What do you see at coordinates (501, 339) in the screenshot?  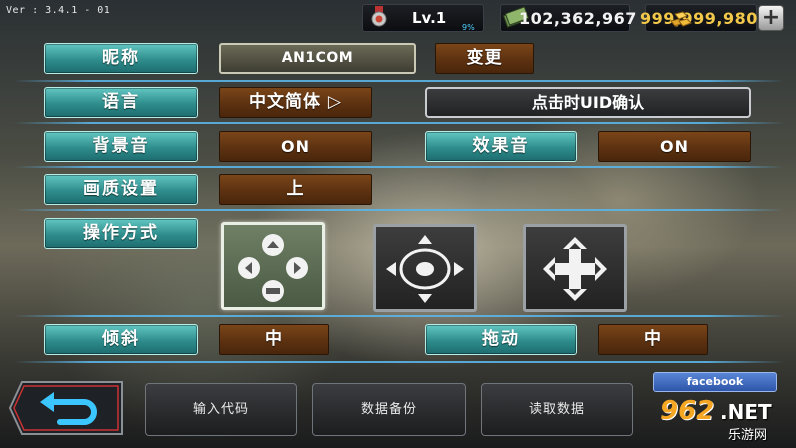 I see `drag-label: 拖动` at bounding box center [501, 339].